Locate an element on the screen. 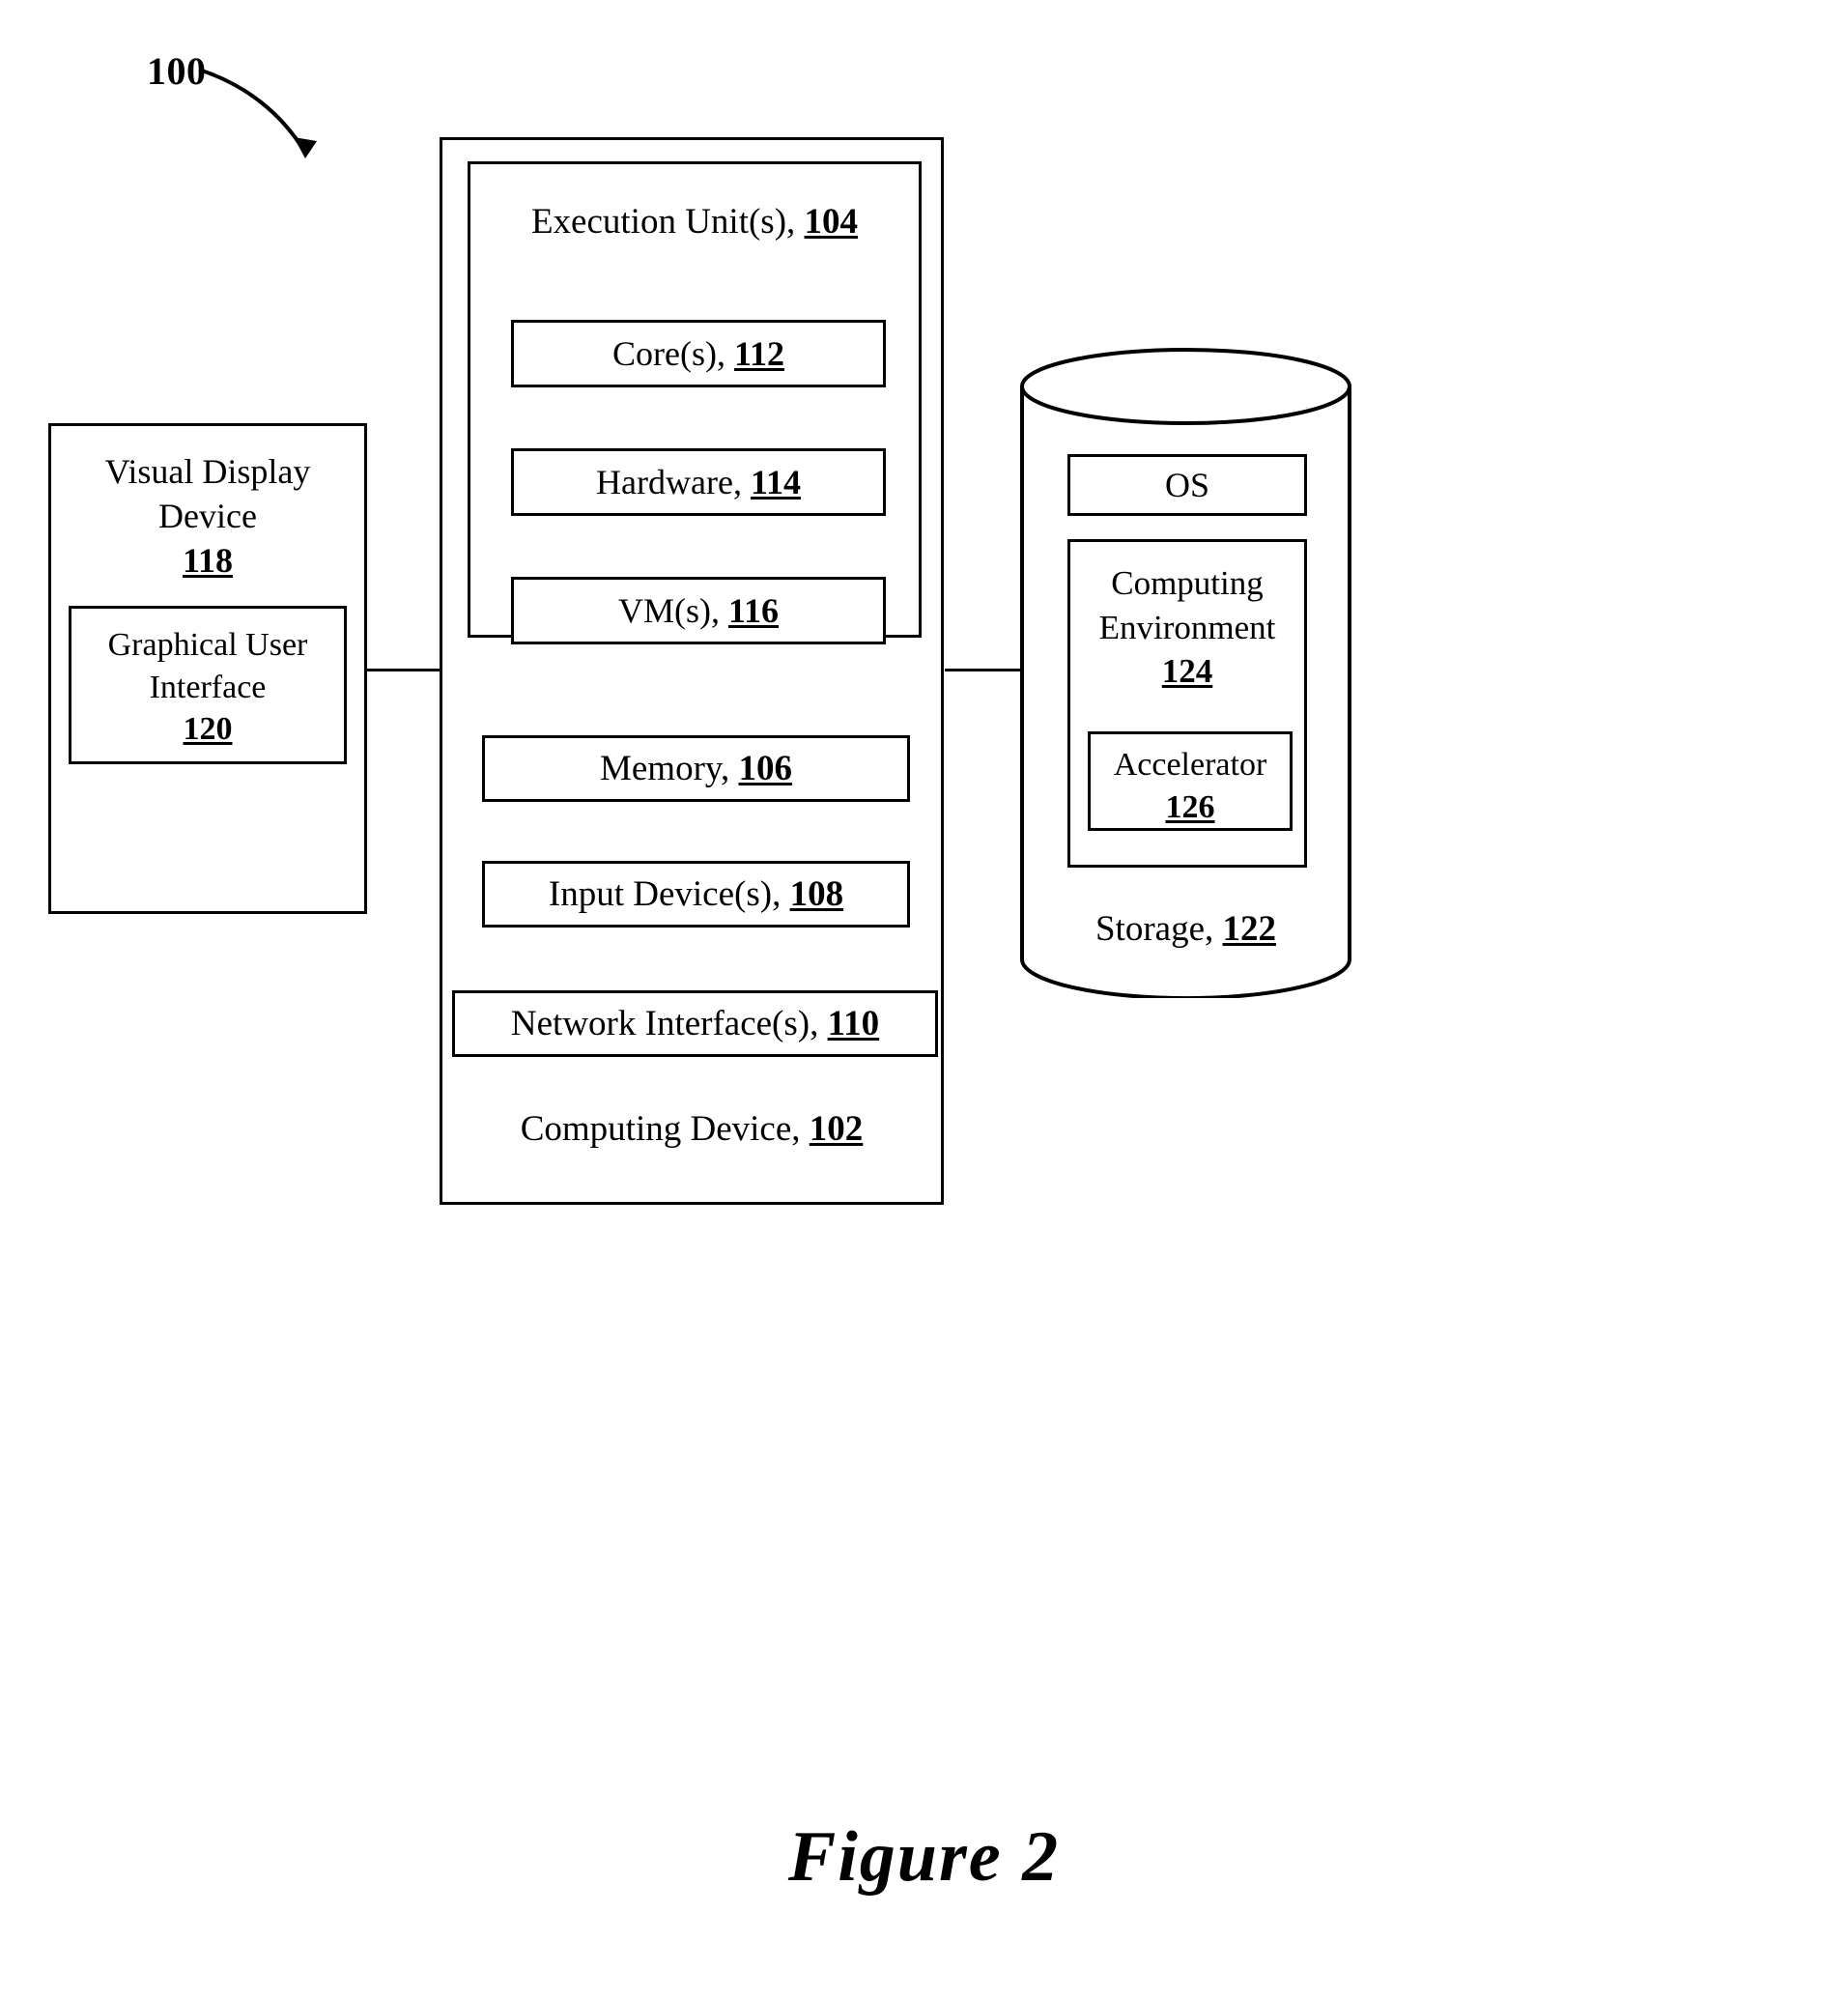 The image size is (1848, 1999). vms-label: VM(s), is located at coordinates (668, 610).